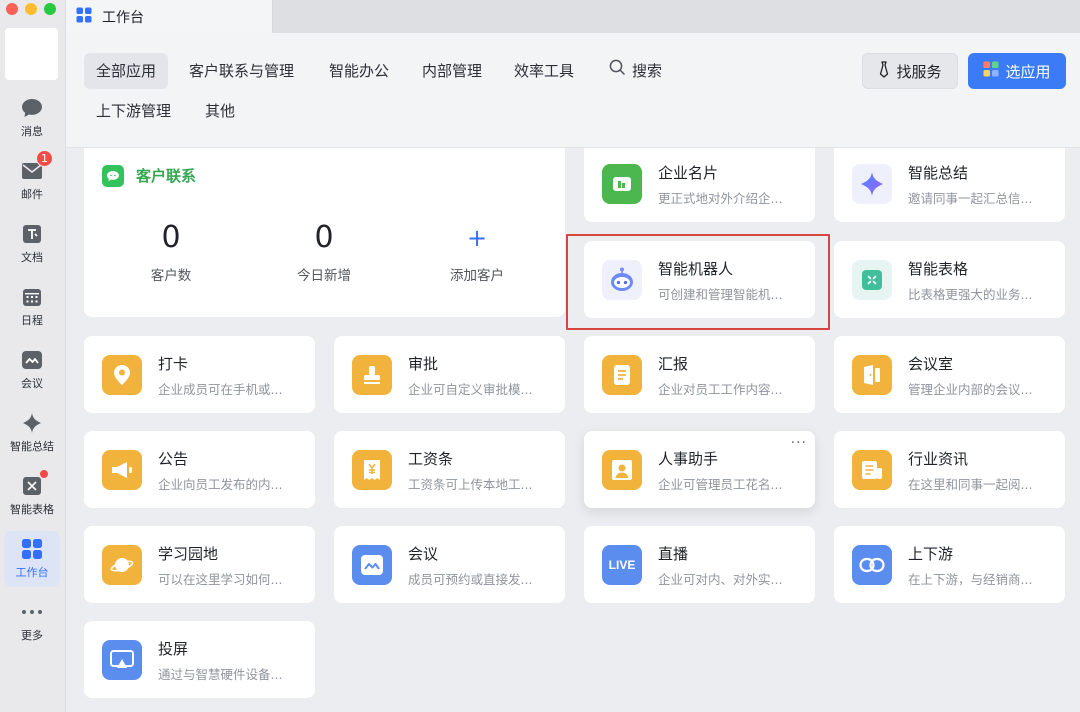 Image resolution: width=1080 pixels, height=712 pixels. I want to click on new-today-stat: 0 今日新增, so click(324, 252).